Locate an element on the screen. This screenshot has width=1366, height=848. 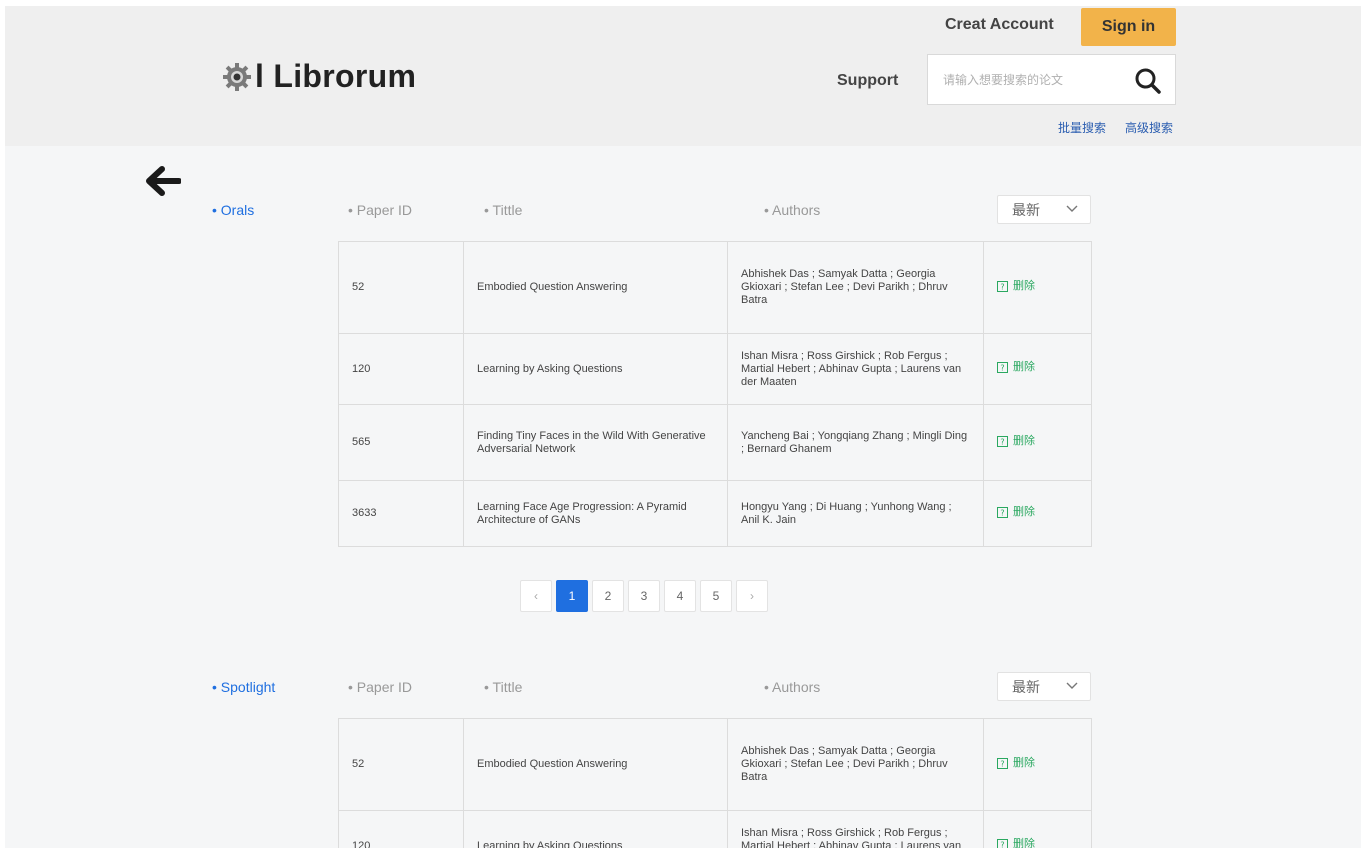
section-label: • Orals is located at coordinates (233, 210).